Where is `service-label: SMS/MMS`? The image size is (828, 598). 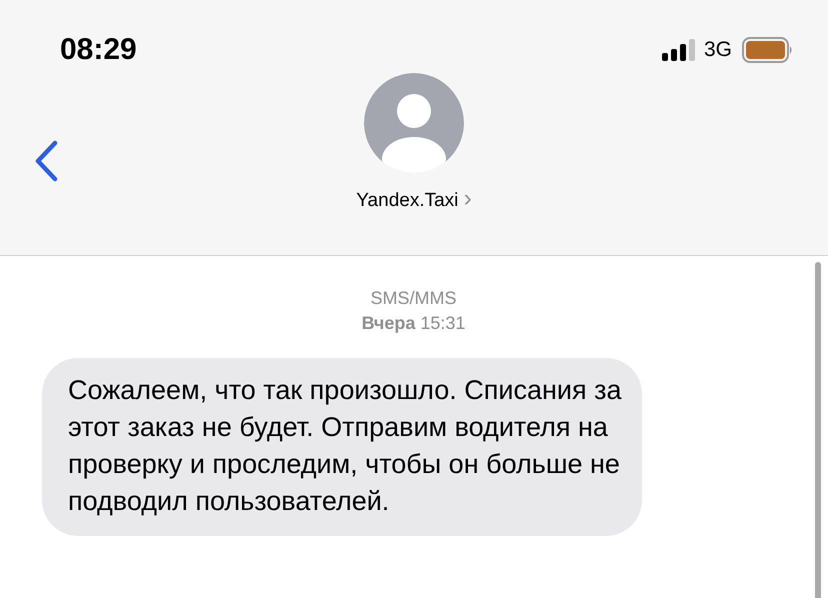 service-label: SMS/MMS is located at coordinates (413, 298).